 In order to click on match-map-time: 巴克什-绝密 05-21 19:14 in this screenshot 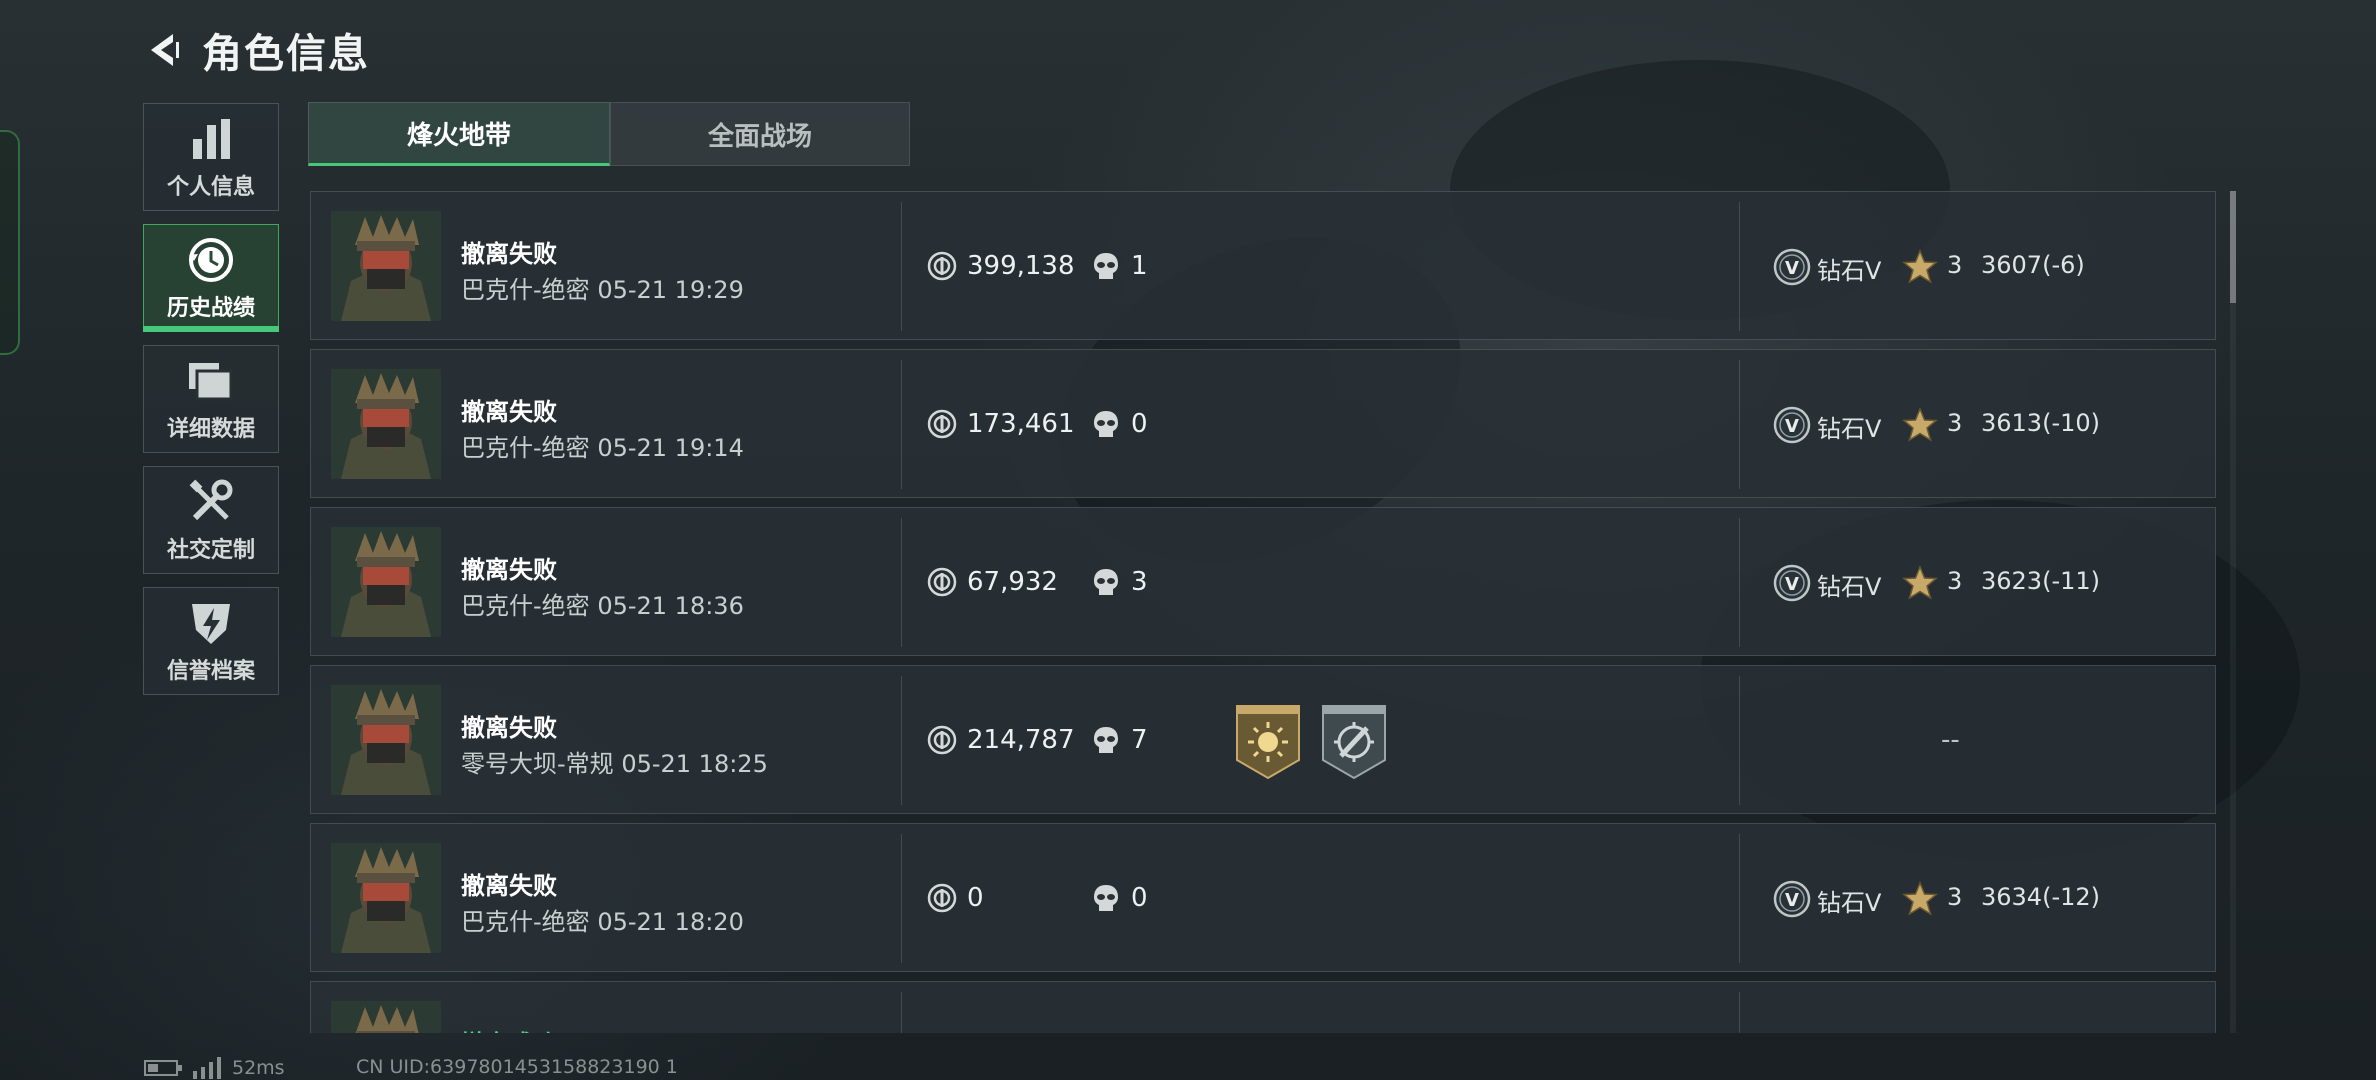, I will do `click(602, 445)`.